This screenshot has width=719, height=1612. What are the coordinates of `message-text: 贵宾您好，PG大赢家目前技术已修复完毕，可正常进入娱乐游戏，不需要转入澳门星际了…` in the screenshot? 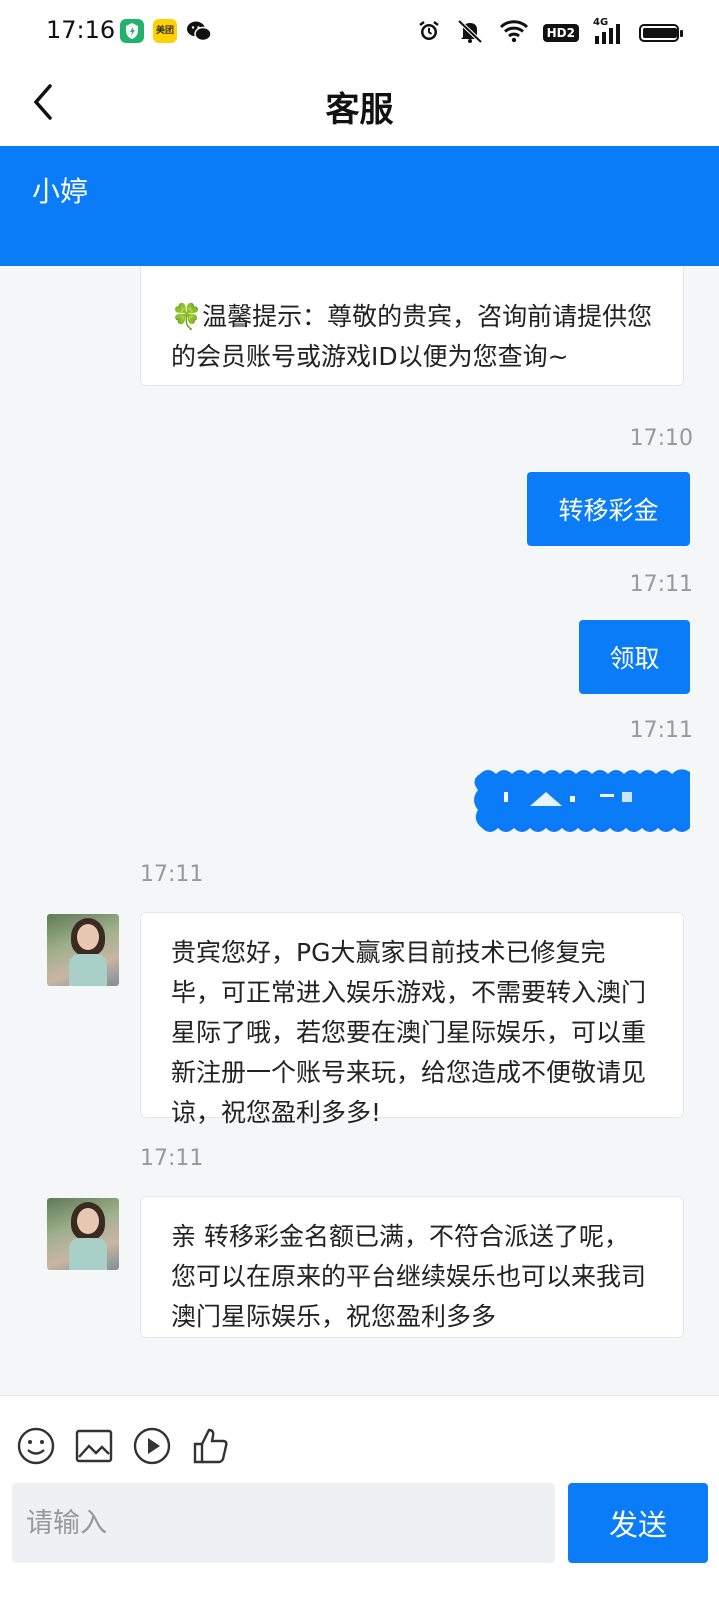 It's located at (409, 1032).